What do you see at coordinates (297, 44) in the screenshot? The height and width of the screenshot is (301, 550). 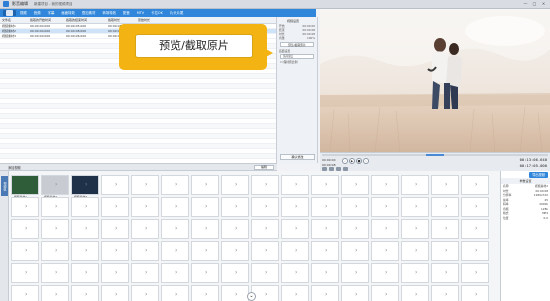 I see `preview-crop-button: 预览/截取原片` at bounding box center [297, 44].